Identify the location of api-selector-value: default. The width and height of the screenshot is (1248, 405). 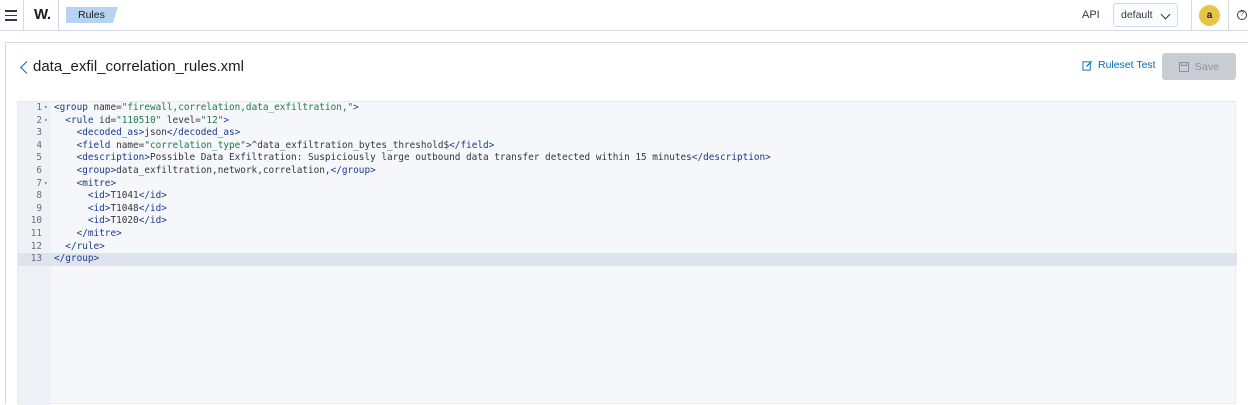
(1137, 15).